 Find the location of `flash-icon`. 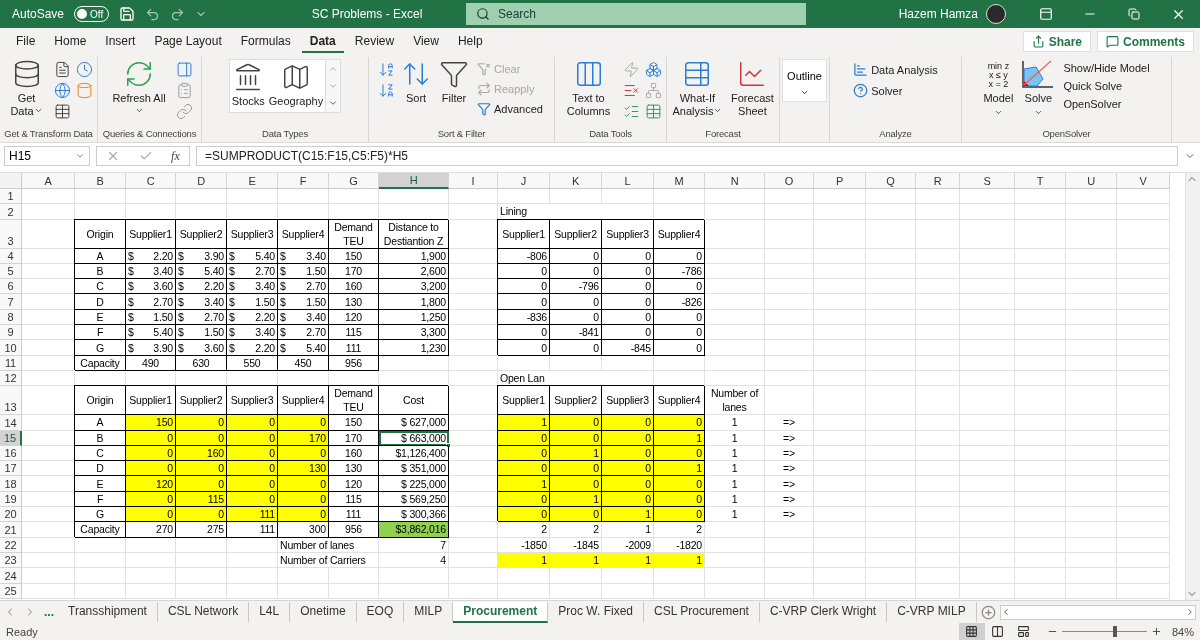

flash-icon is located at coordinates (631, 69).